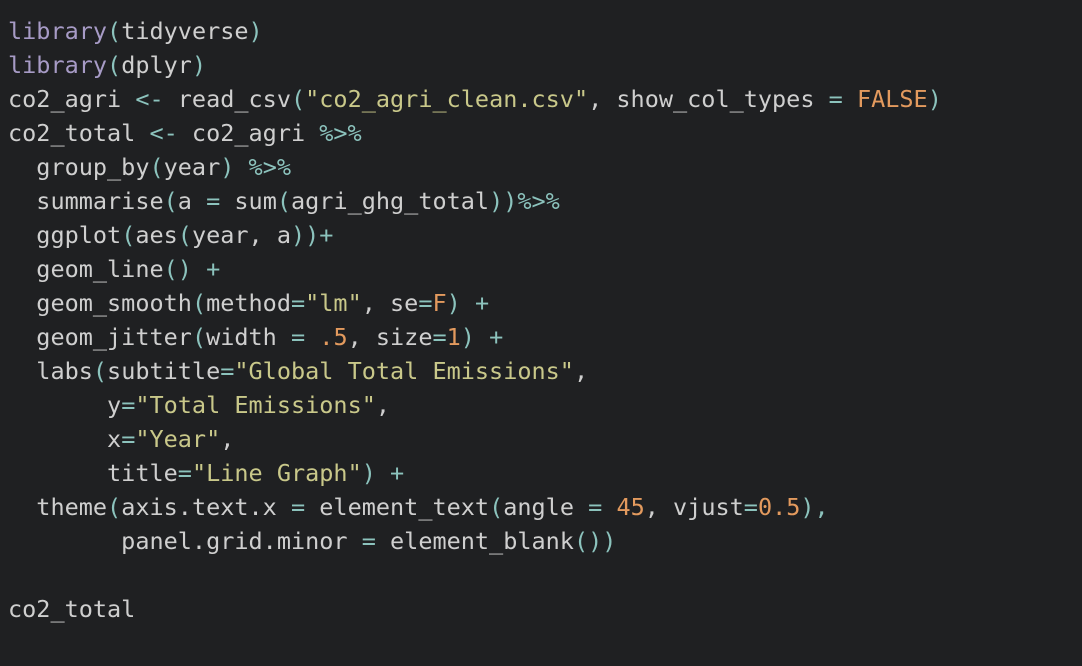 This screenshot has width=1082, height=666. Describe the element at coordinates (390, 201) in the screenshot. I see `code-token: agri_ghg_total` at that location.